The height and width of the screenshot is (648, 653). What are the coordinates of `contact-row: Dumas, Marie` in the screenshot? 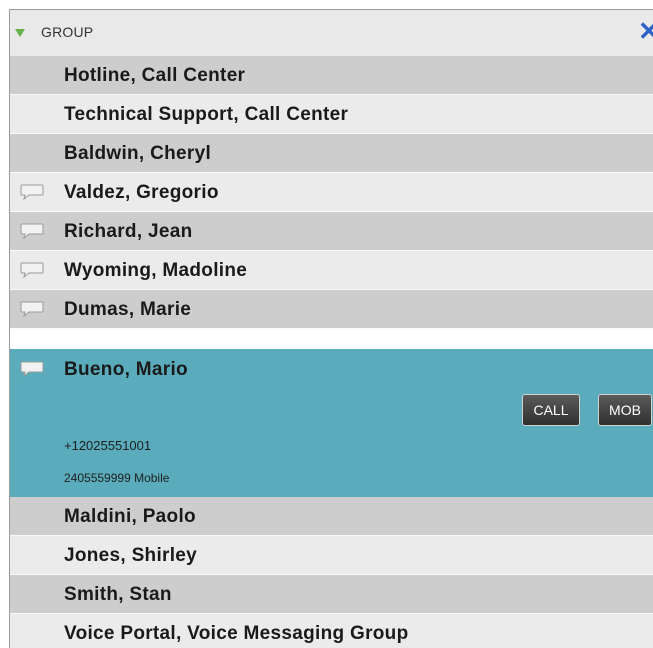 It's located at (331, 309).